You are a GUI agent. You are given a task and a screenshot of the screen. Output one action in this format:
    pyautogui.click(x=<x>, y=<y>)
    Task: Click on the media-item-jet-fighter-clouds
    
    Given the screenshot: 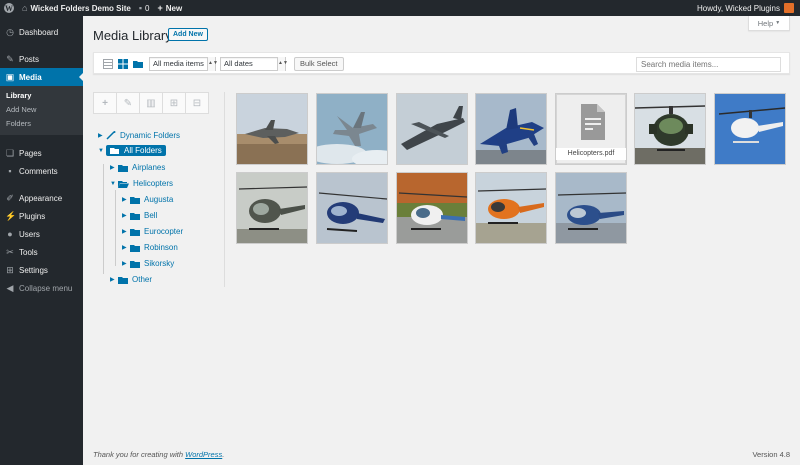 What is the action you would take?
    pyautogui.click(x=352, y=129)
    